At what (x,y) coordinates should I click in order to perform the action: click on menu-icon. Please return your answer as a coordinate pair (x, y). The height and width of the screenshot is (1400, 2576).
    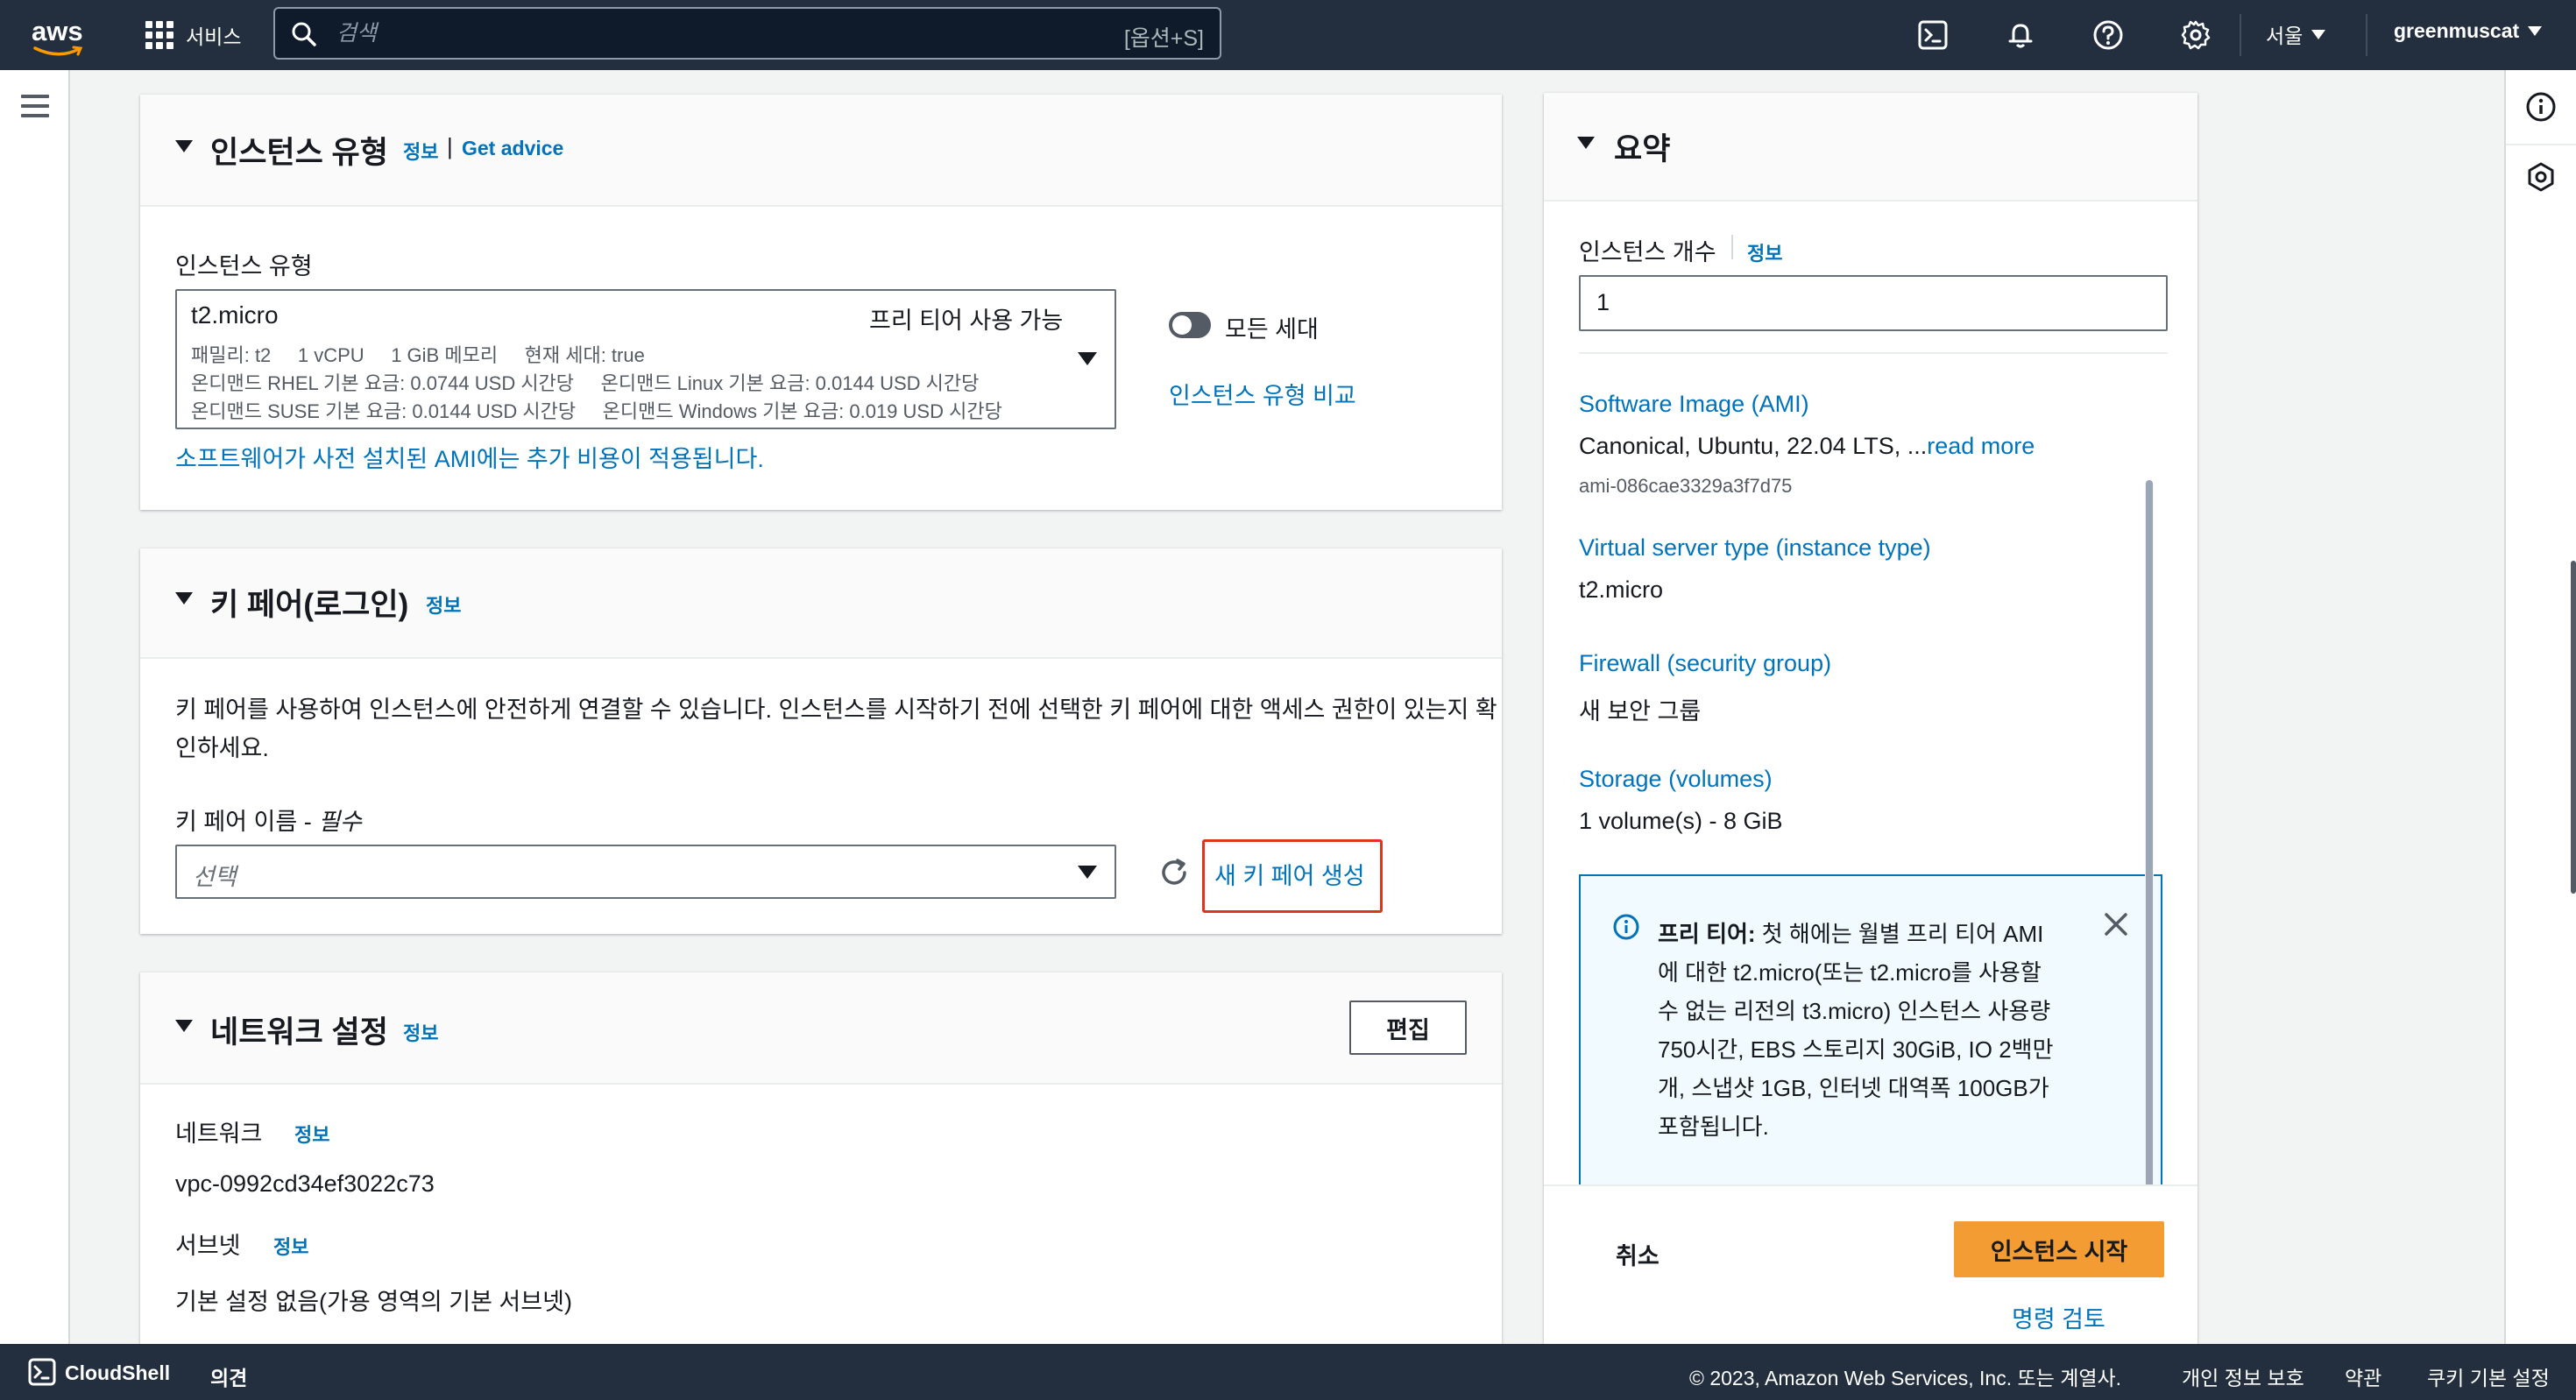
    Looking at the image, I should click on (35, 106).